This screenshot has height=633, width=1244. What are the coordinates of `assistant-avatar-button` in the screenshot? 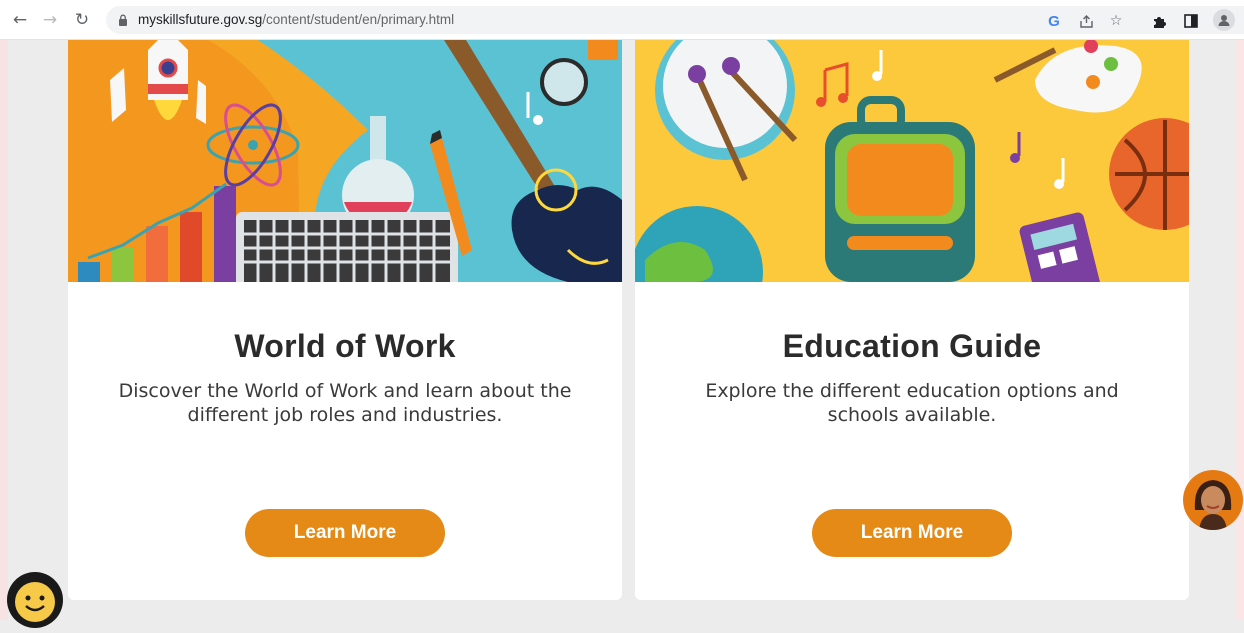 It's located at (1213, 500).